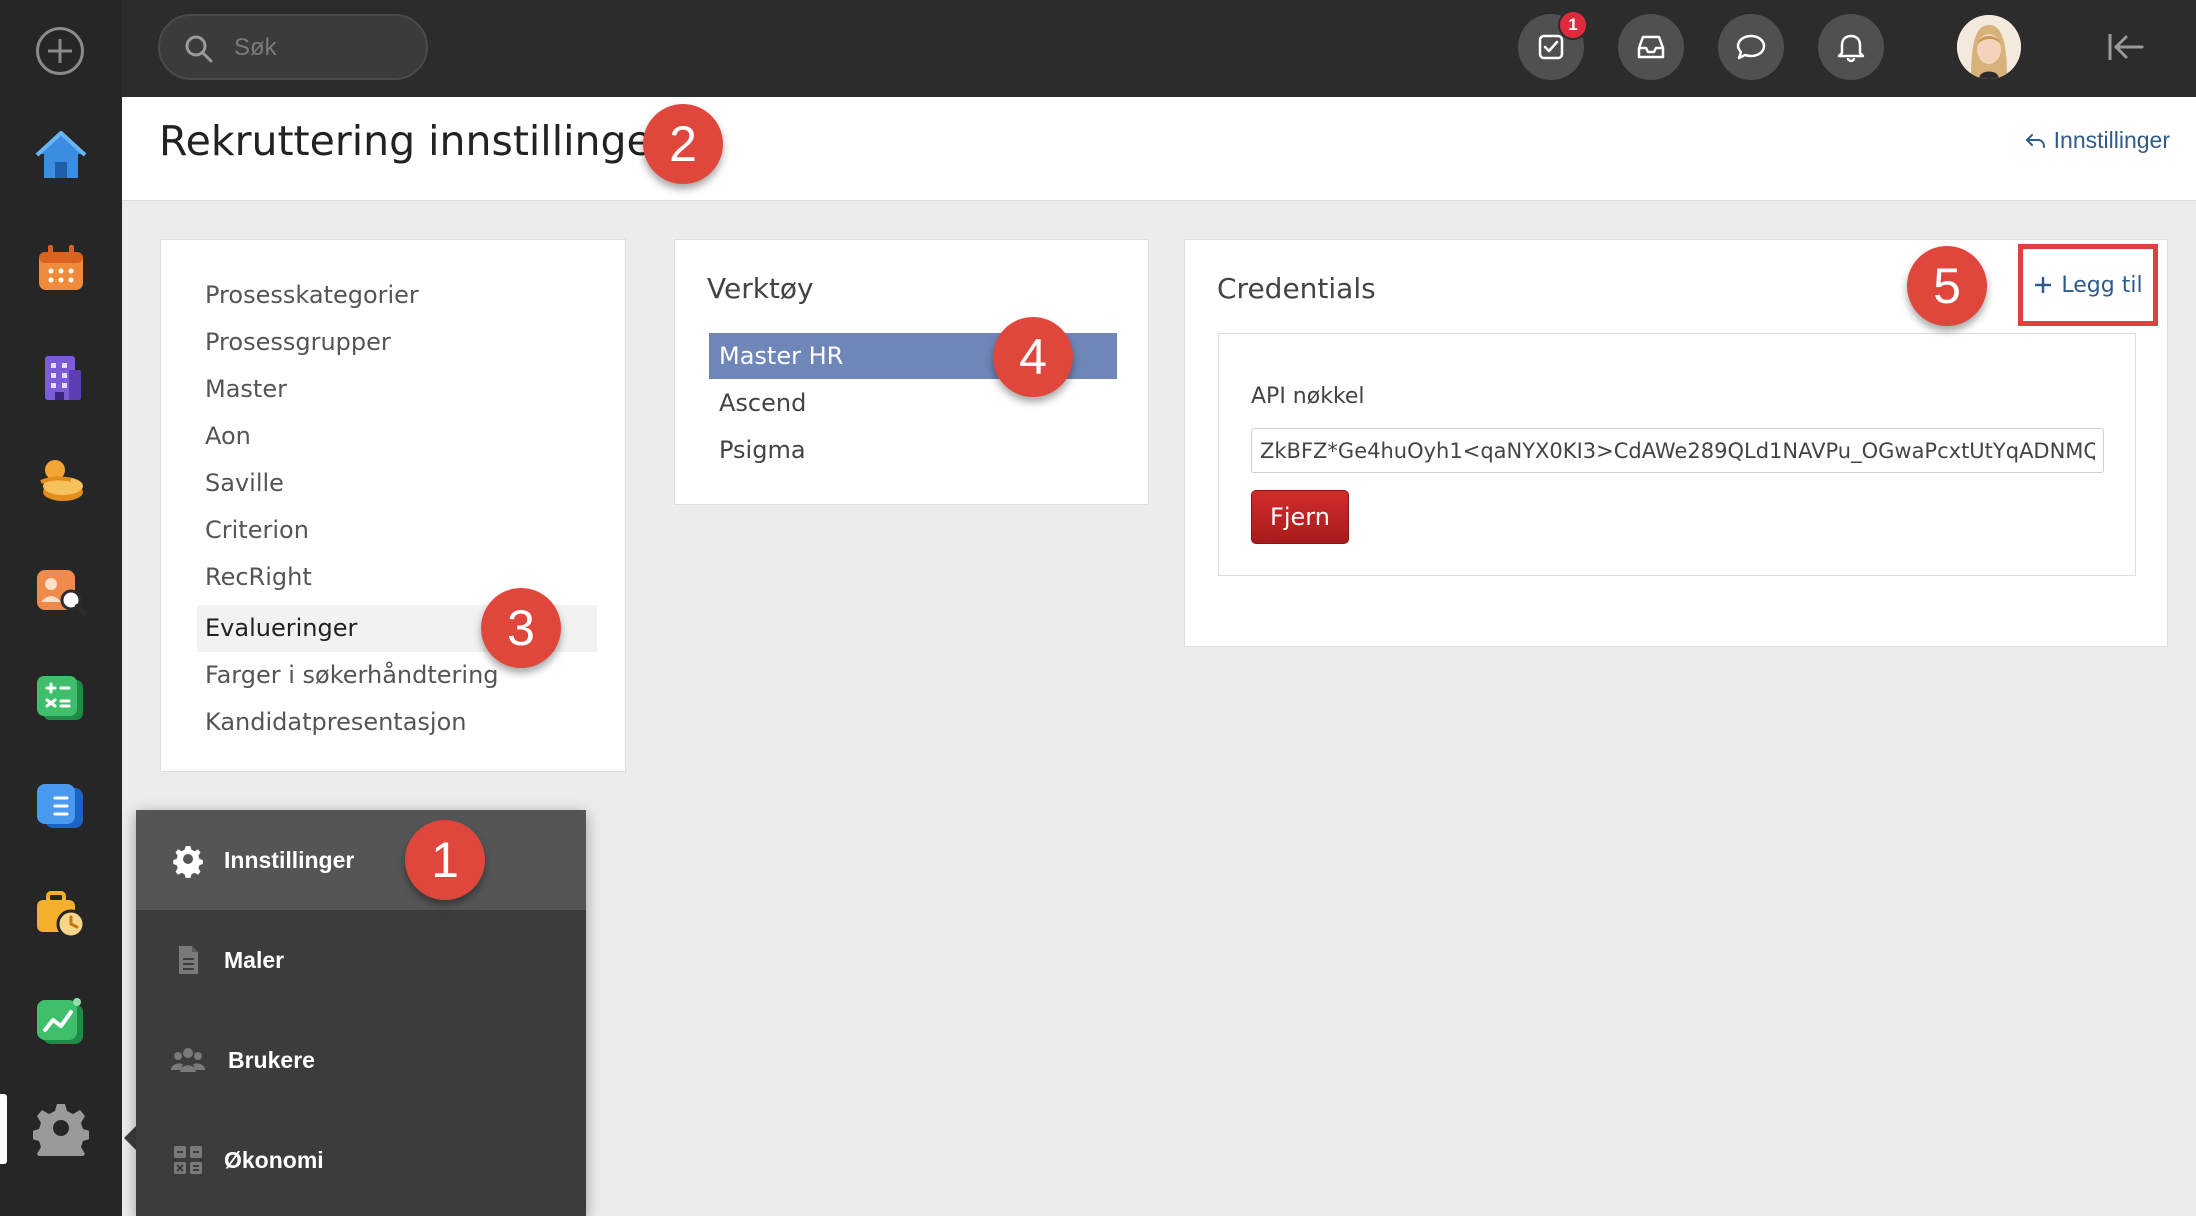 The height and width of the screenshot is (1216, 2196). I want to click on page-title: Rekruttering innstillinger, so click(414, 141).